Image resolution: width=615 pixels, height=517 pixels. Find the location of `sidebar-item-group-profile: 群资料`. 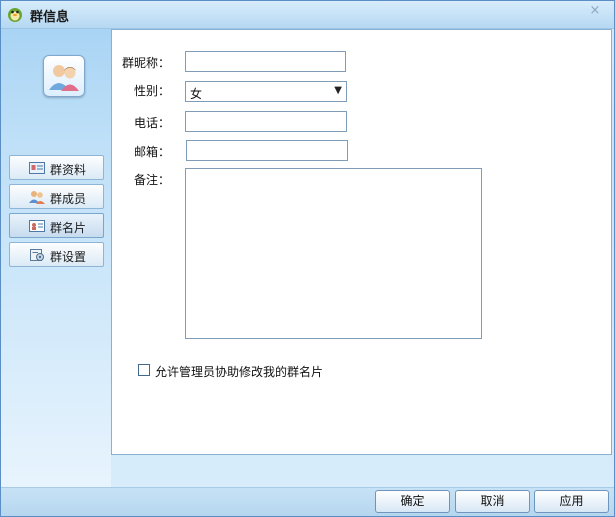

sidebar-item-group-profile: 群资料 is located at coordinates (56, 167).